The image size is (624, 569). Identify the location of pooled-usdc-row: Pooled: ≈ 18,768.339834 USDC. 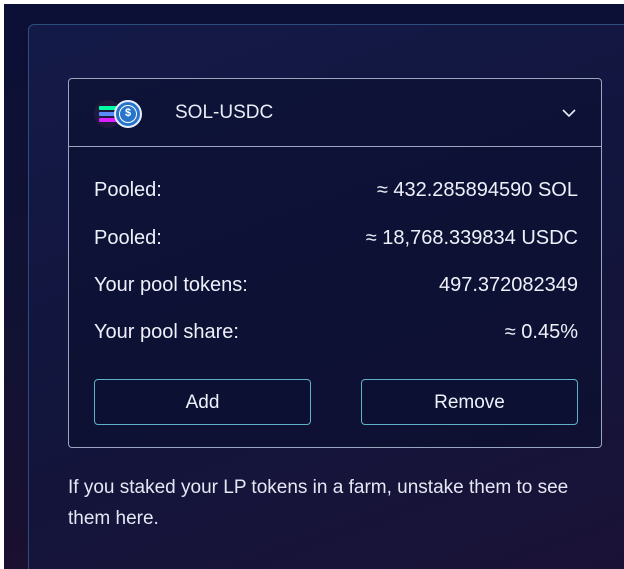
(336, 242).